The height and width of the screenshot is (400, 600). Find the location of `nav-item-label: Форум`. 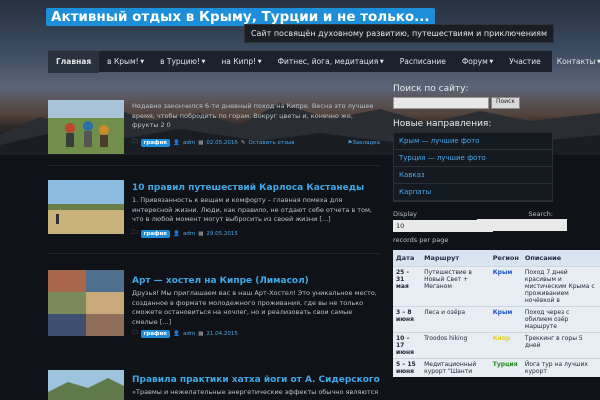

nav-item-label: Форум is located at coordinates (474, 61).